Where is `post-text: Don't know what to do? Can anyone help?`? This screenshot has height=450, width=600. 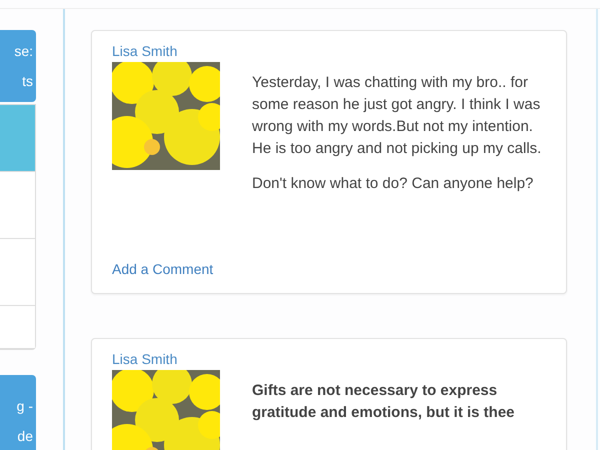 post-text: Don't know what to do? Can anyone help? is located at coordinates (393, 184).